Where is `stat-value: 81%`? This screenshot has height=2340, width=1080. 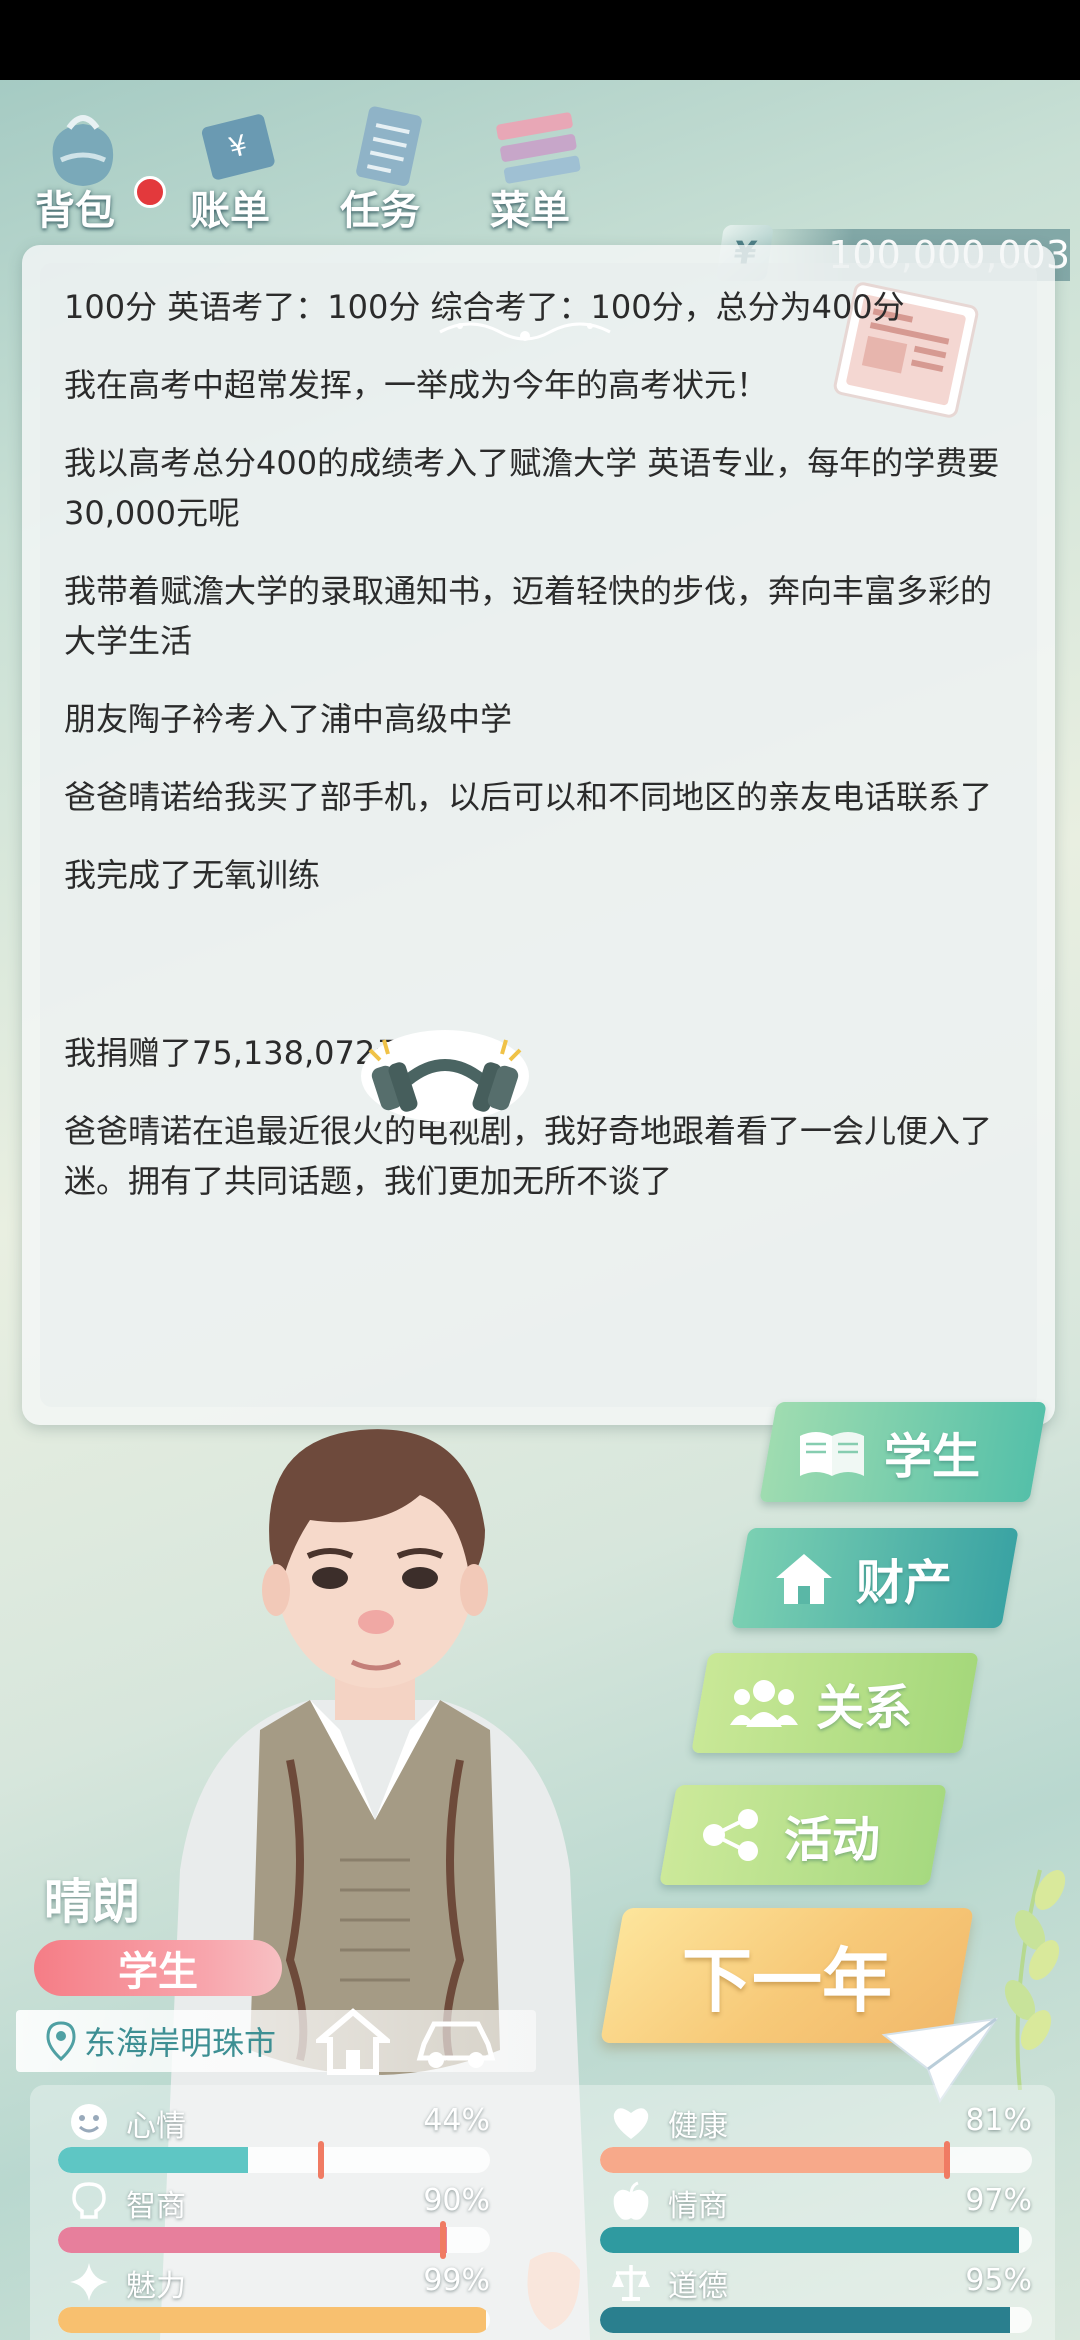
stat-value: 81% is located at coordinates (998, 2120).